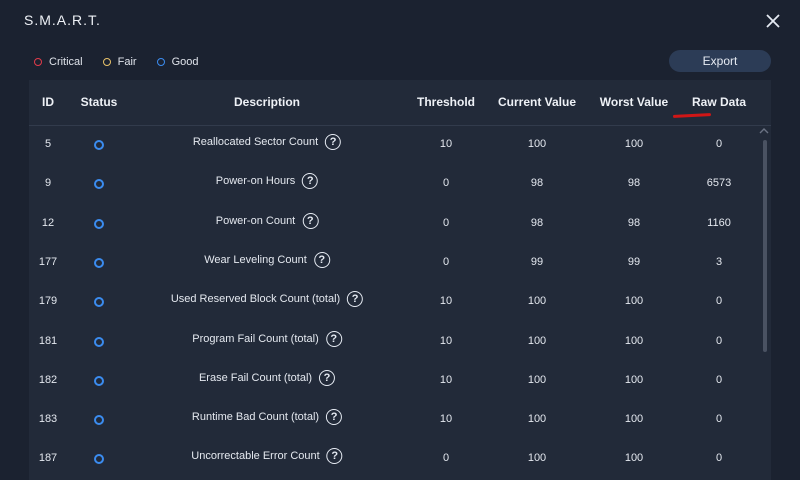 The image size is (800, 480). I want to click on cell-description: Program Fail Count (total)?, so click(267, 338).